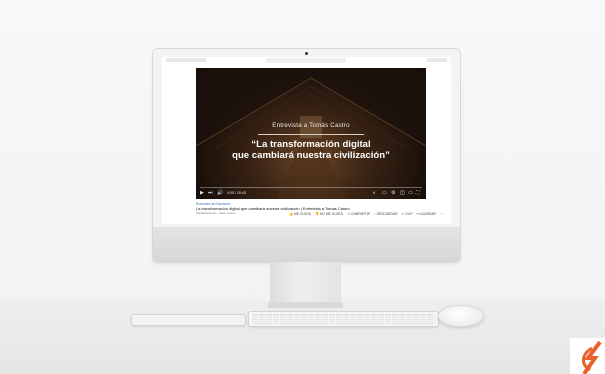 This screenshot has width=605, height=374. Describe the element at coordinates (375, 214) in the screenshot. I see `download-icon: ↓` at that location.